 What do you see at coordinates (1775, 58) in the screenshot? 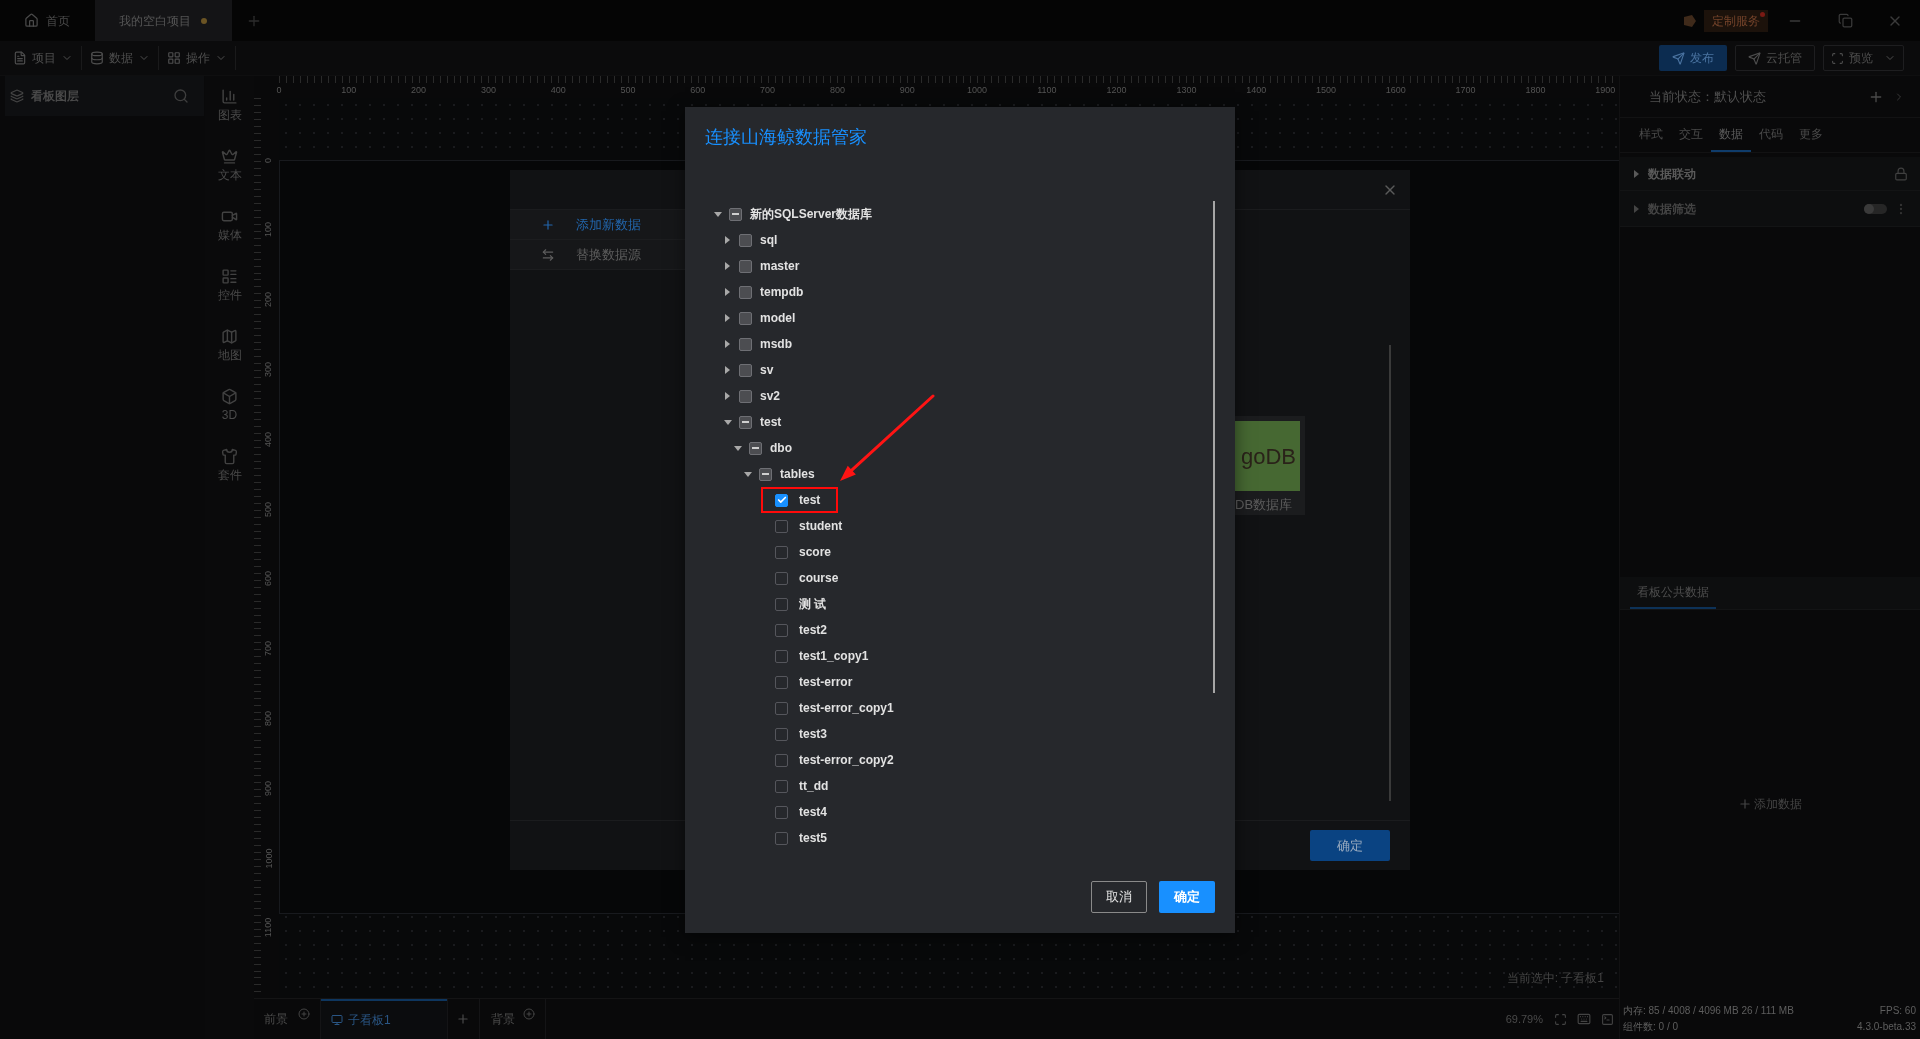
I see `cloud-hosting-button: 云托管` at bounding box center [1775, 58].